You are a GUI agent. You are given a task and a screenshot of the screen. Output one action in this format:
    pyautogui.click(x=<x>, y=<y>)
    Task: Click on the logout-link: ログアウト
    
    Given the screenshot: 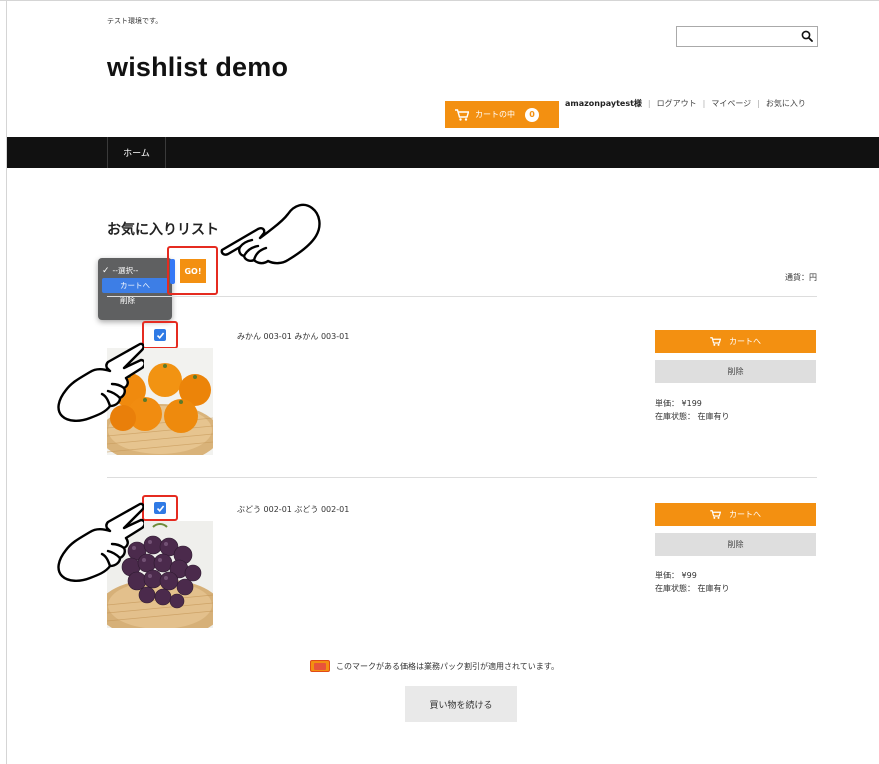 What is the action you would take?
    pyautogui.click(x=677, y=103)
    